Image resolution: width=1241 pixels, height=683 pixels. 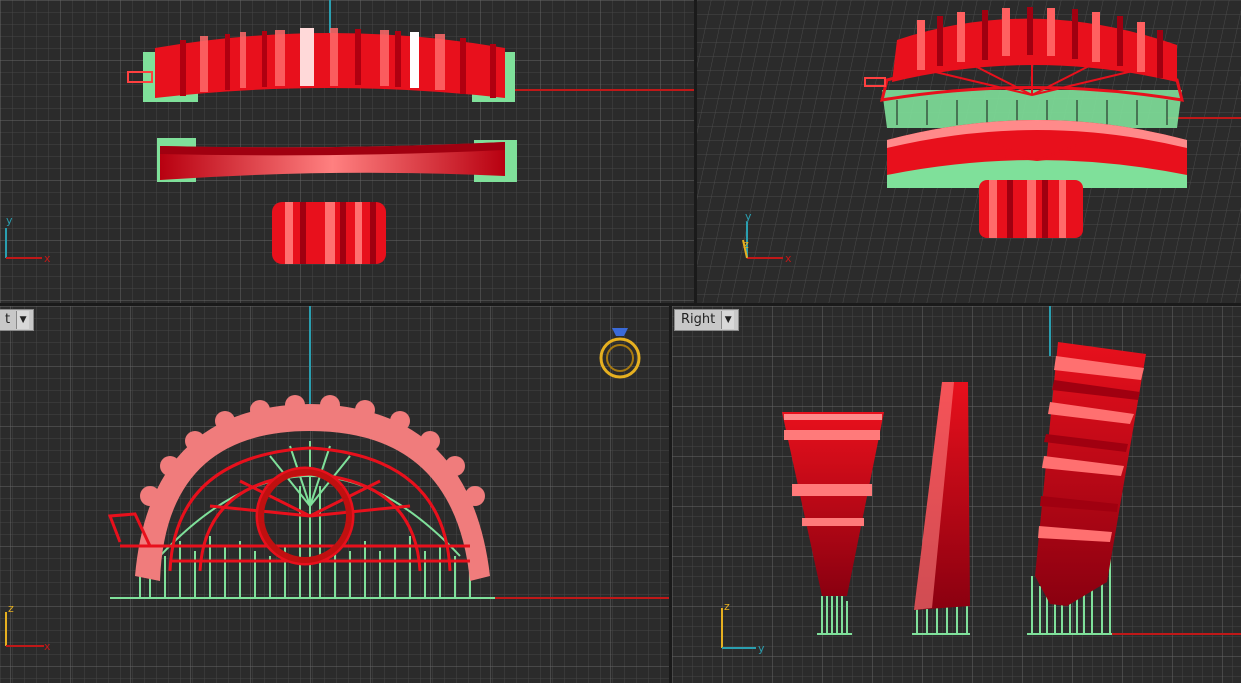 I want to click on persp-ring-head, so click(x=1031, y=209).